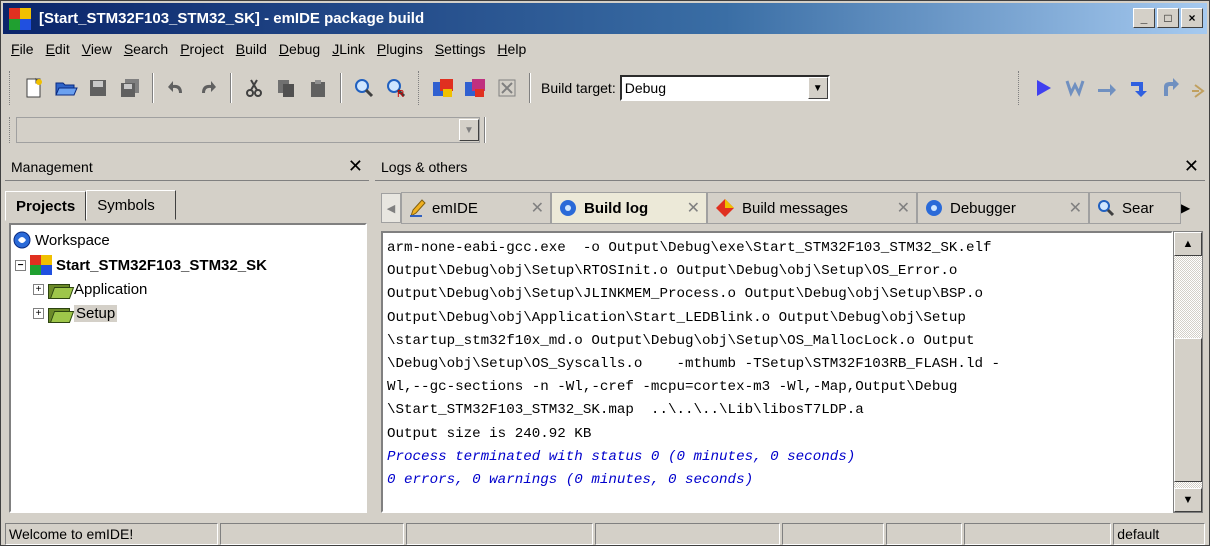 The height and width of the screenshot is (546, 1210). I want to click on menu-build: Build, so click(251, 49).